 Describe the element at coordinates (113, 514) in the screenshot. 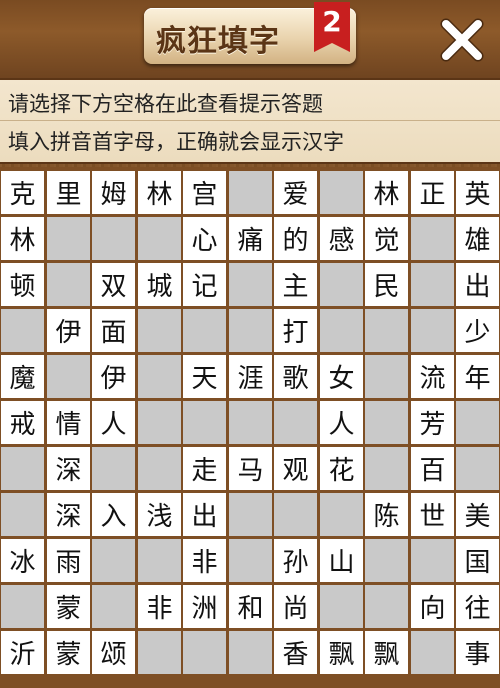

I see `grid-cell: 入` at that location.